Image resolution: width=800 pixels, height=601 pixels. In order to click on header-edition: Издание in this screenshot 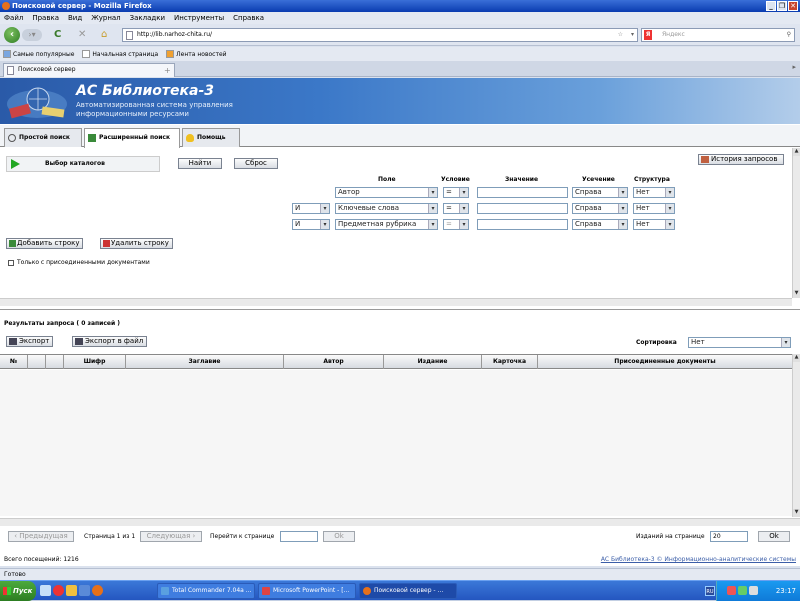, I will do `click(433, 362)`.